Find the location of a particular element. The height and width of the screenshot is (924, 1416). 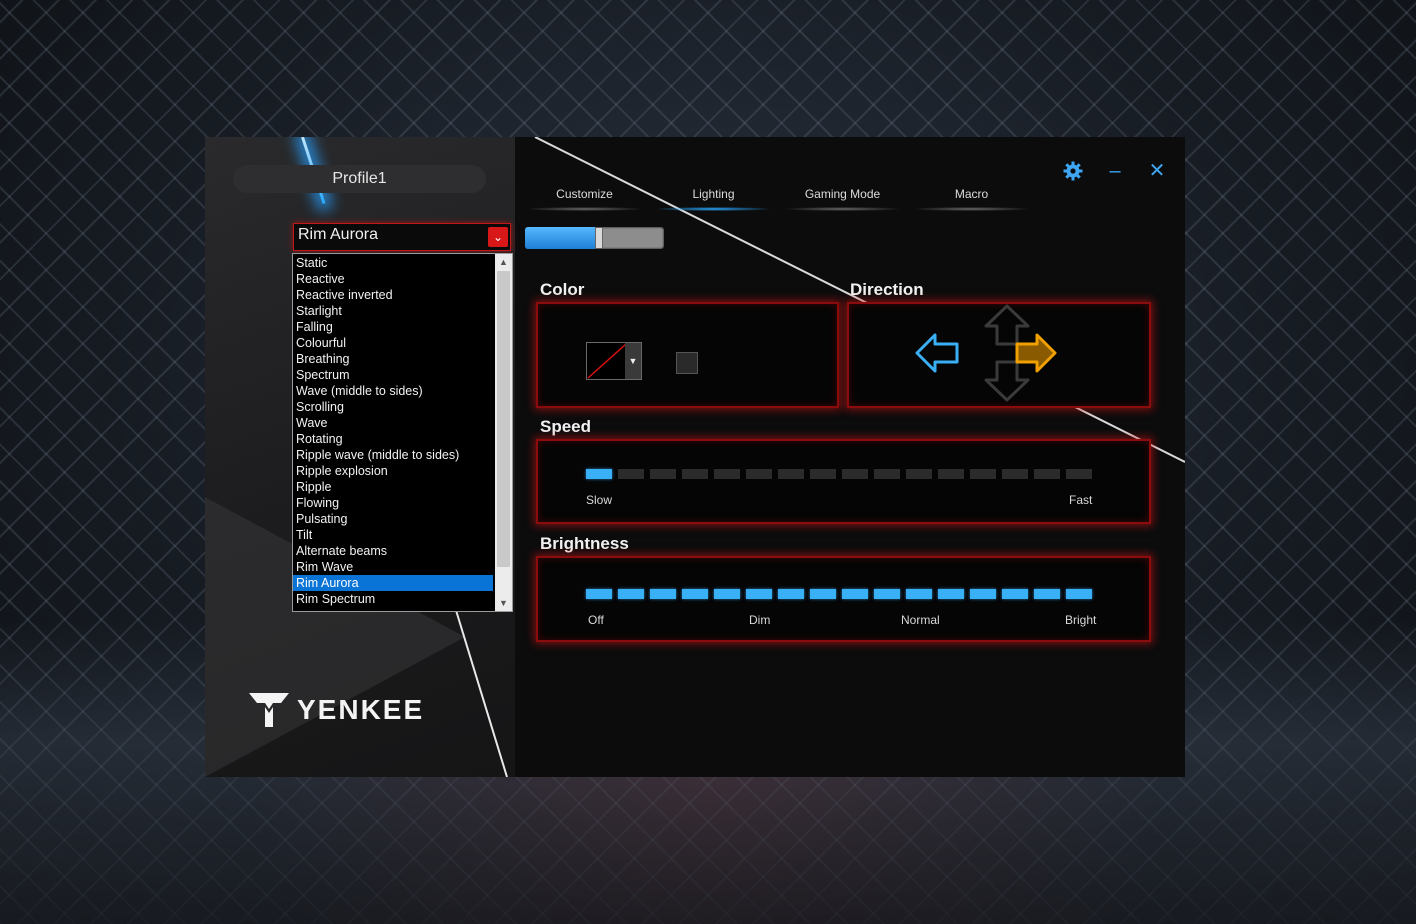

mode-option: Rim Wave is located at coordinates (393, 567).